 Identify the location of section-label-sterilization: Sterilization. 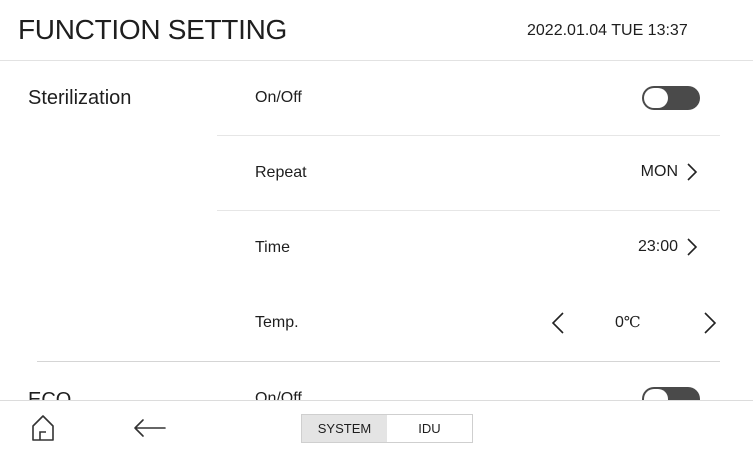
(80, 98).